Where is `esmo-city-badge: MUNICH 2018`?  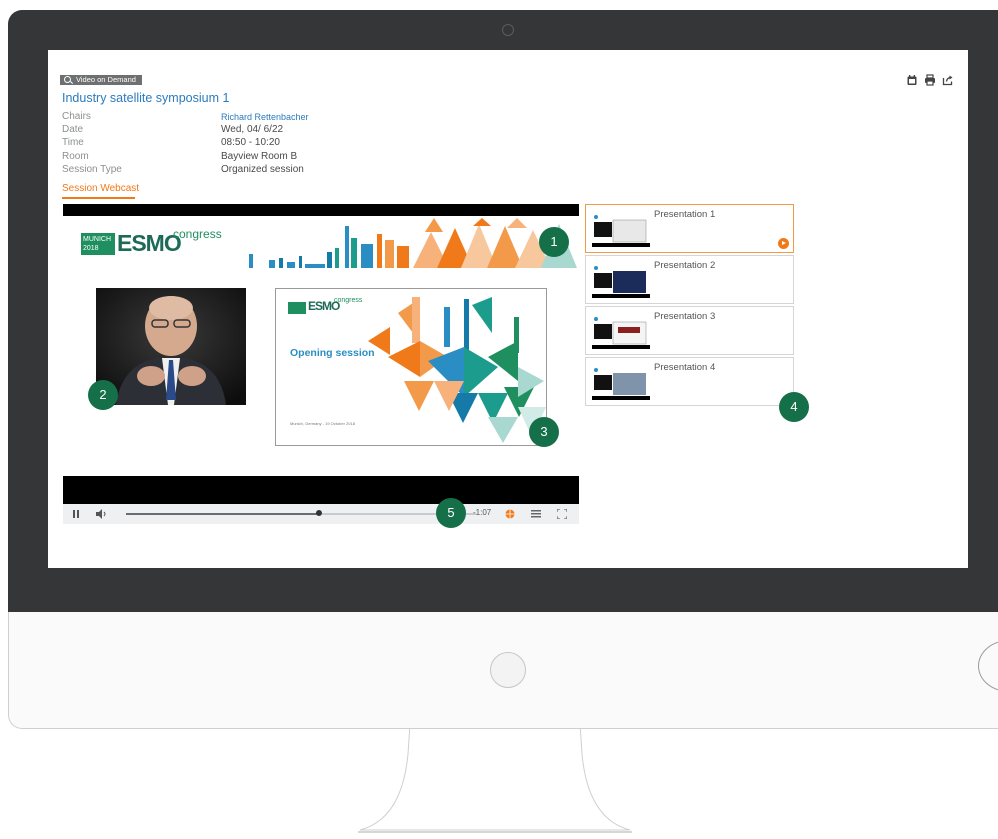 esmo-city-badge: MUNICH 2018 is located at coordinates (98, 244).